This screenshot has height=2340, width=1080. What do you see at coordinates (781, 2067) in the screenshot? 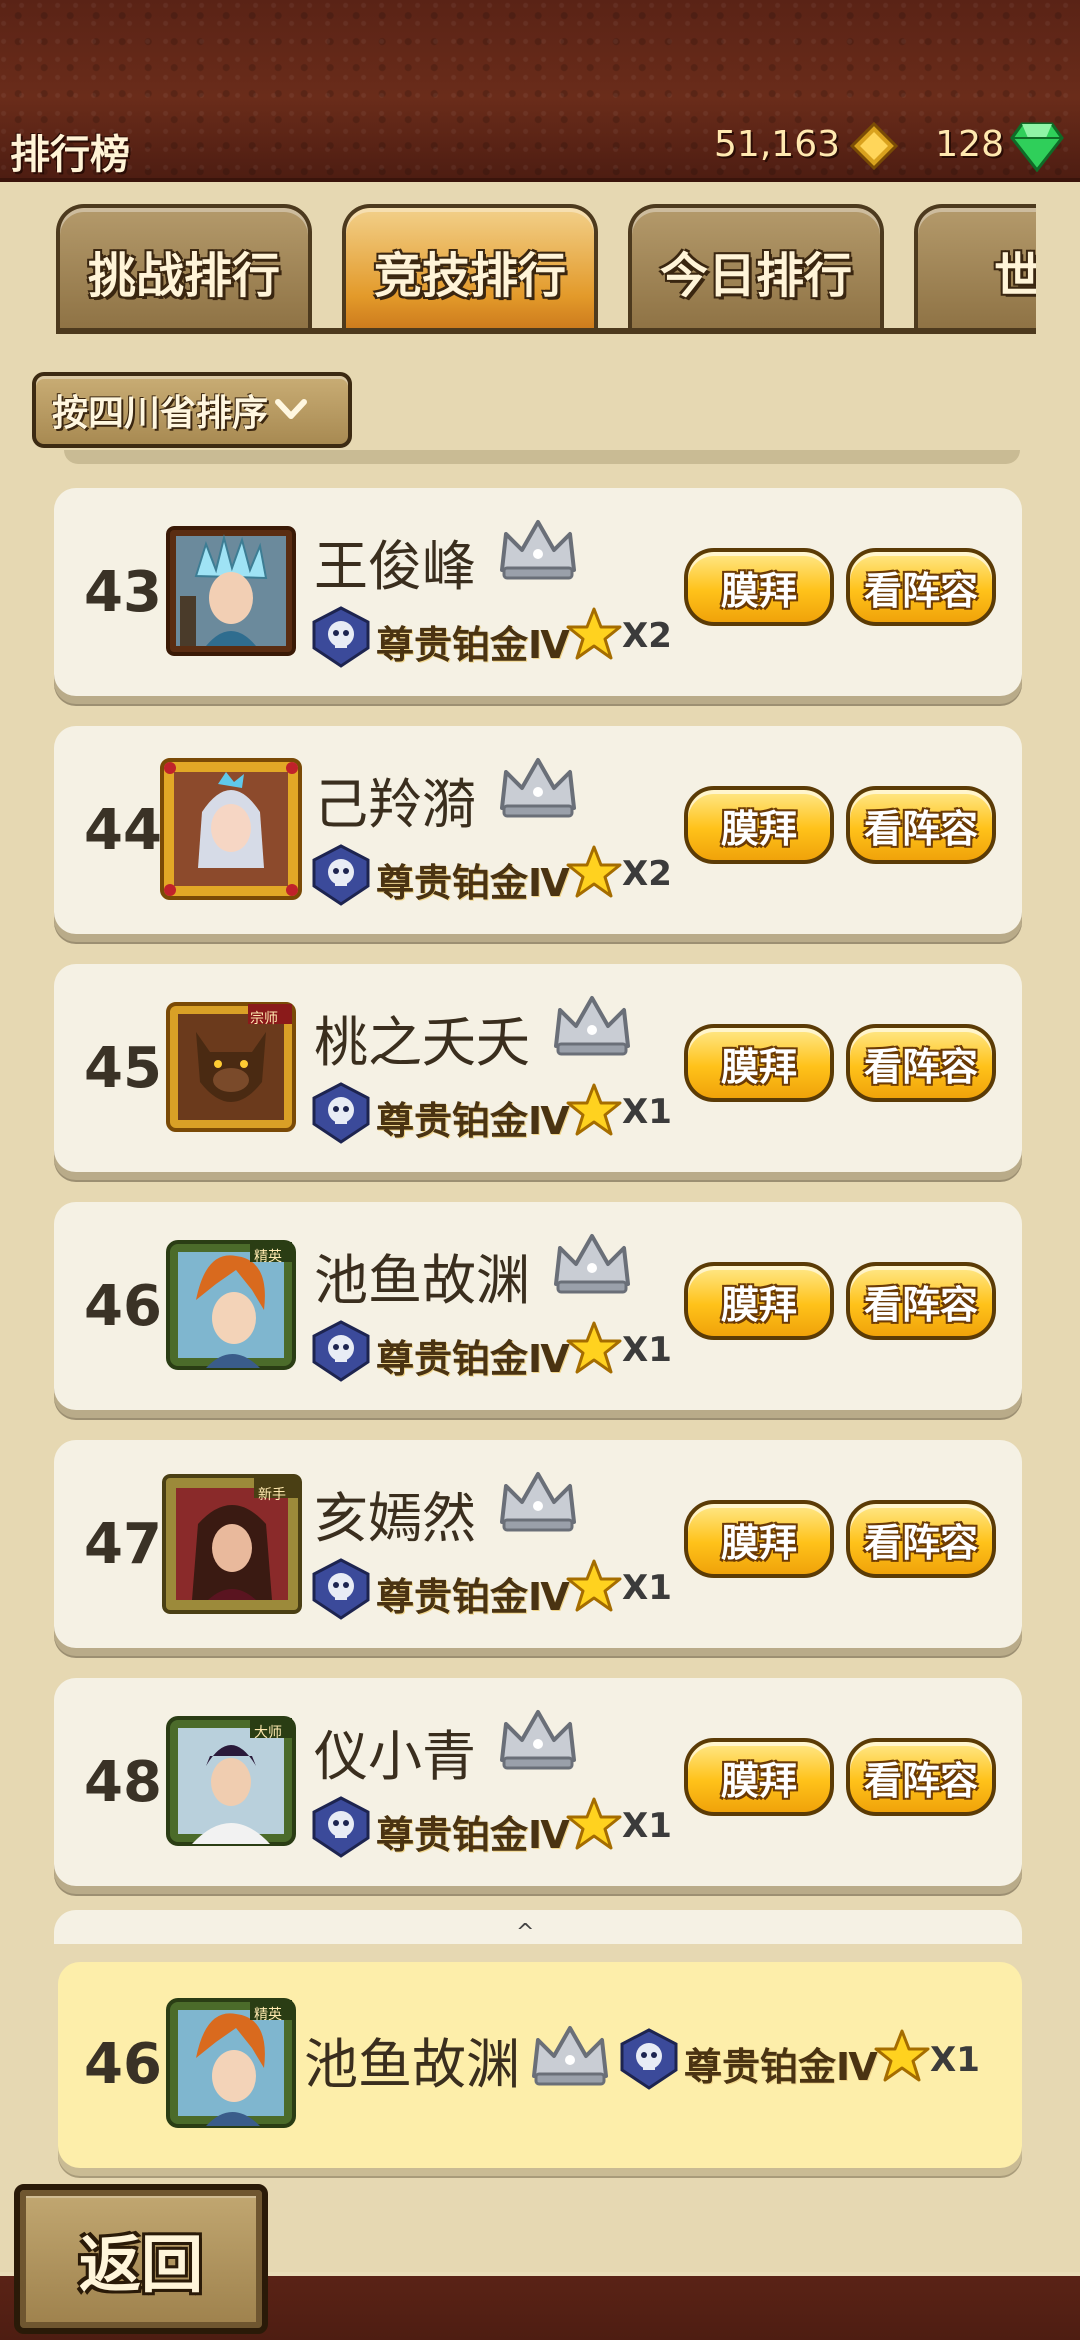
I see `my-tier-label: 尊贵铂金Ⅳ` at bounding box center [781, 2067].